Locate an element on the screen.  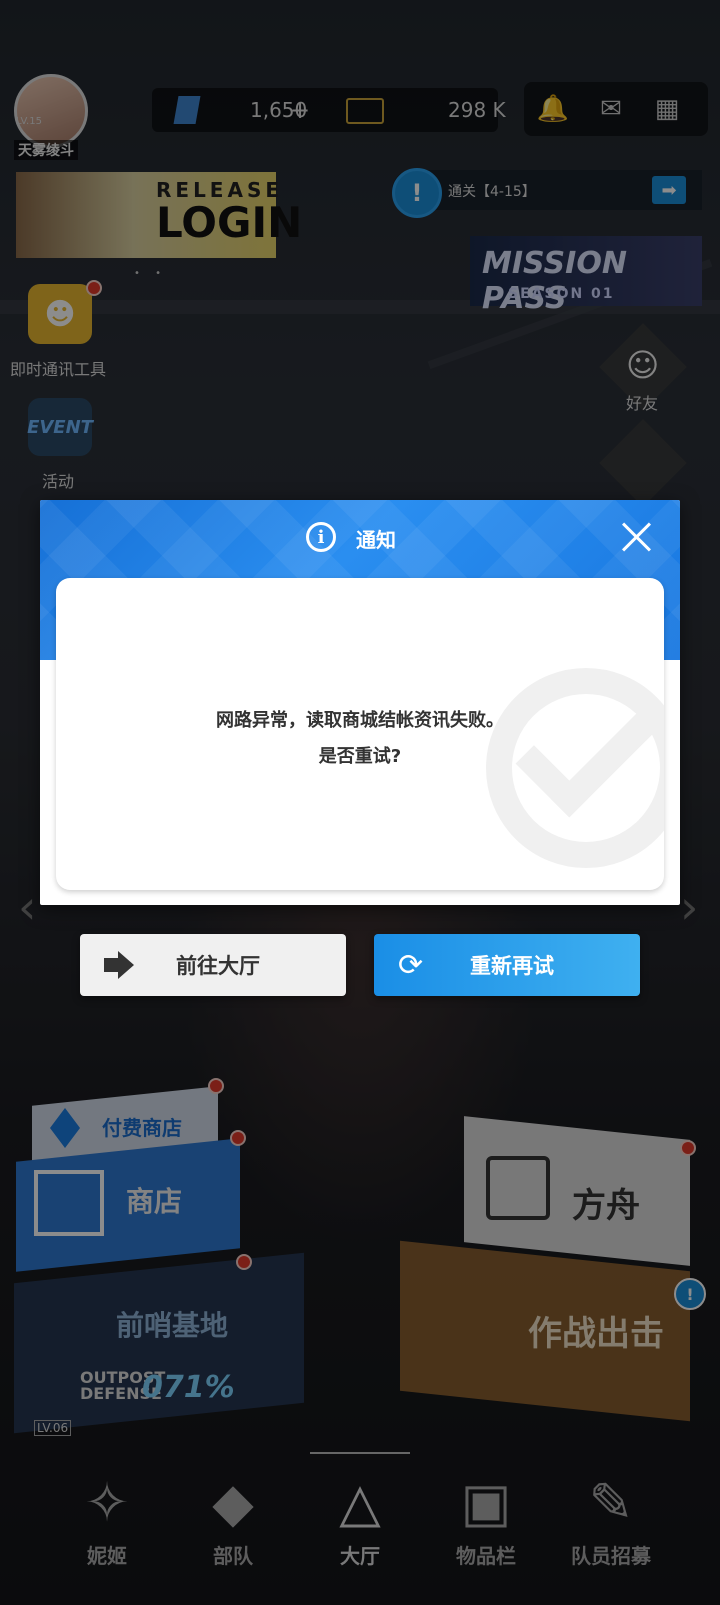
info-icon: i is located at coordinates (321, 537).